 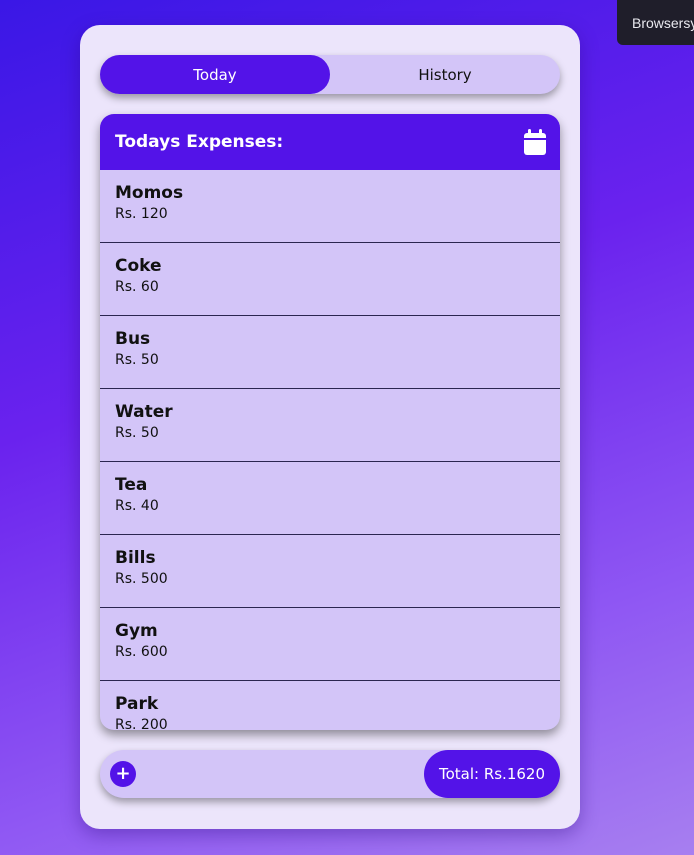 What do you see at coordinates (141, 579) in the screenshot?
I see `expense-amount: Rs. 500` at bounding box center [141, 579].